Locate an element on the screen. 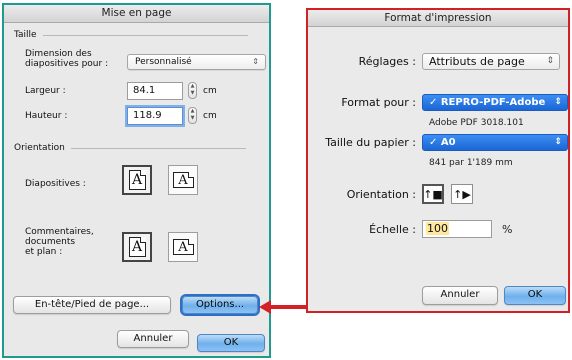 The width and height of the screenshot is (572, 360). paper-size-label: Taille du papier : is located at coordinates (370, 142).